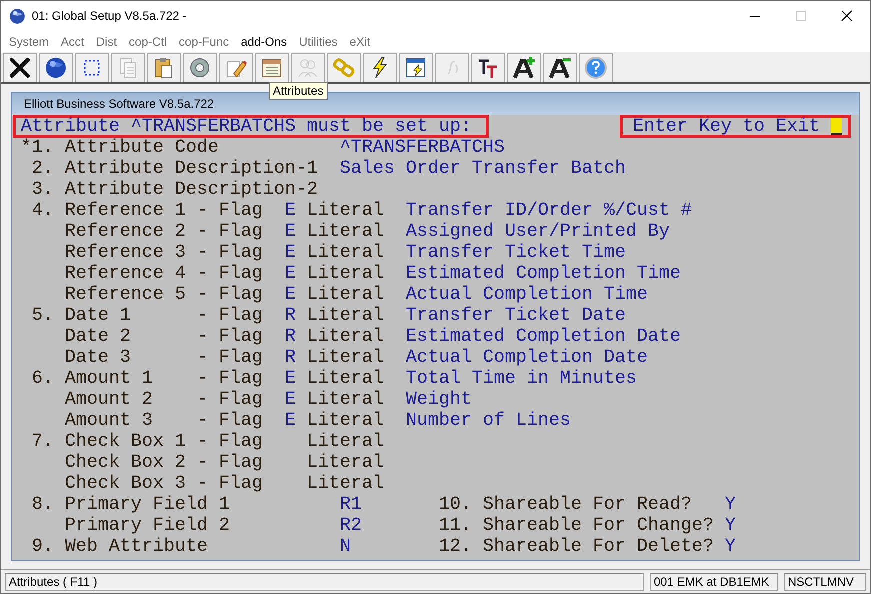  I want to click on field-label: Shareable For Read?, so click(587, 504).